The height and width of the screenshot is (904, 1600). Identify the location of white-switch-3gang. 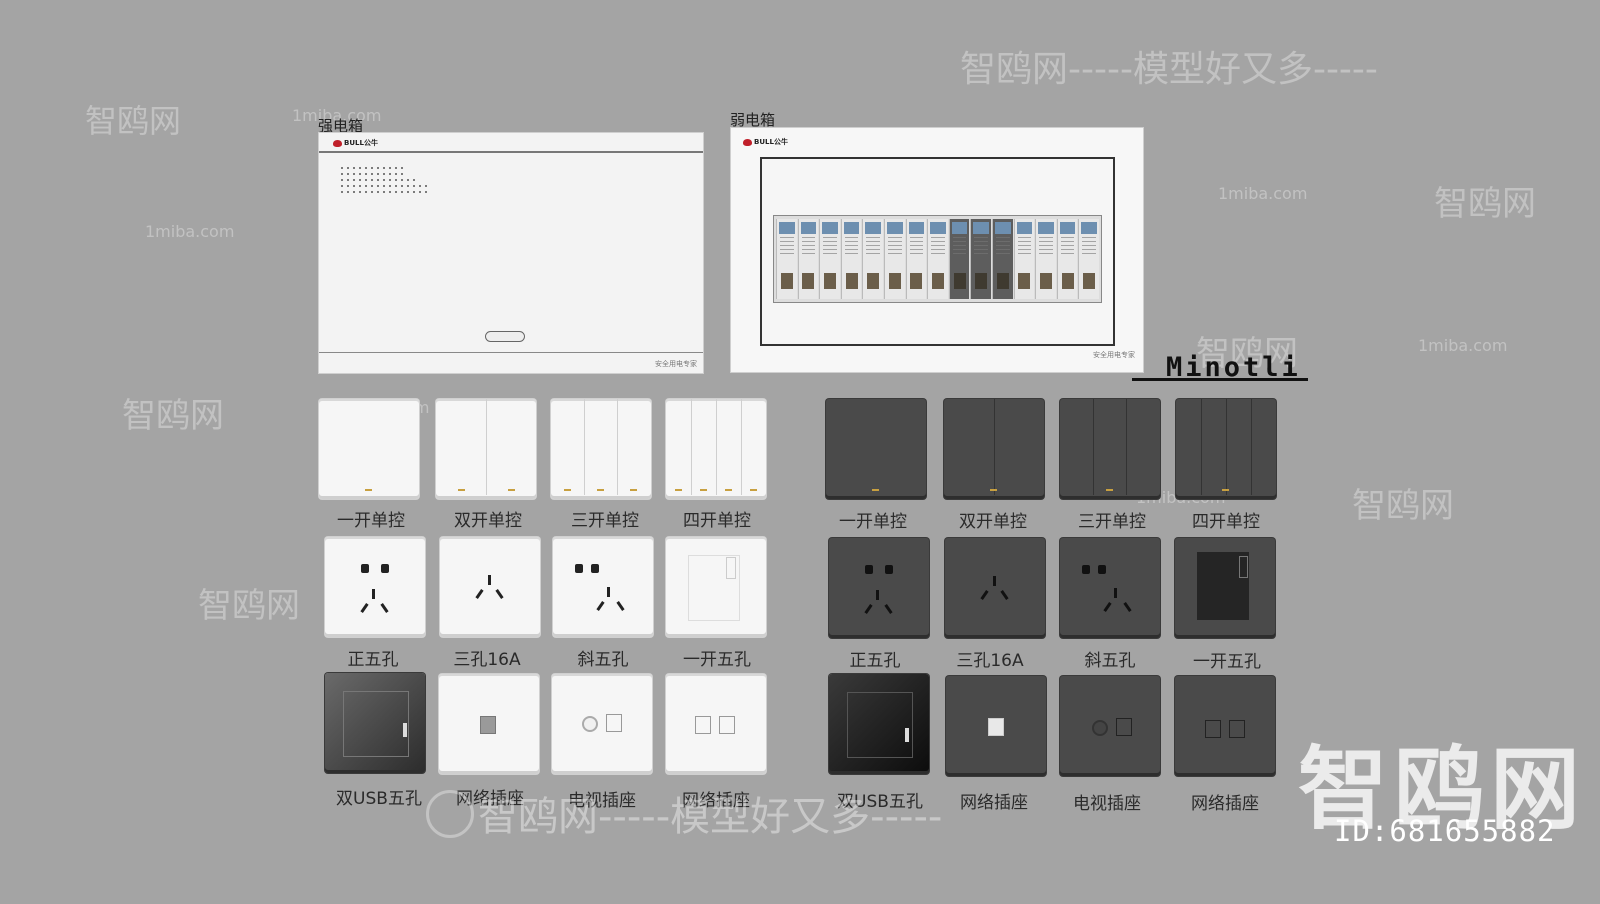
(601, 449).